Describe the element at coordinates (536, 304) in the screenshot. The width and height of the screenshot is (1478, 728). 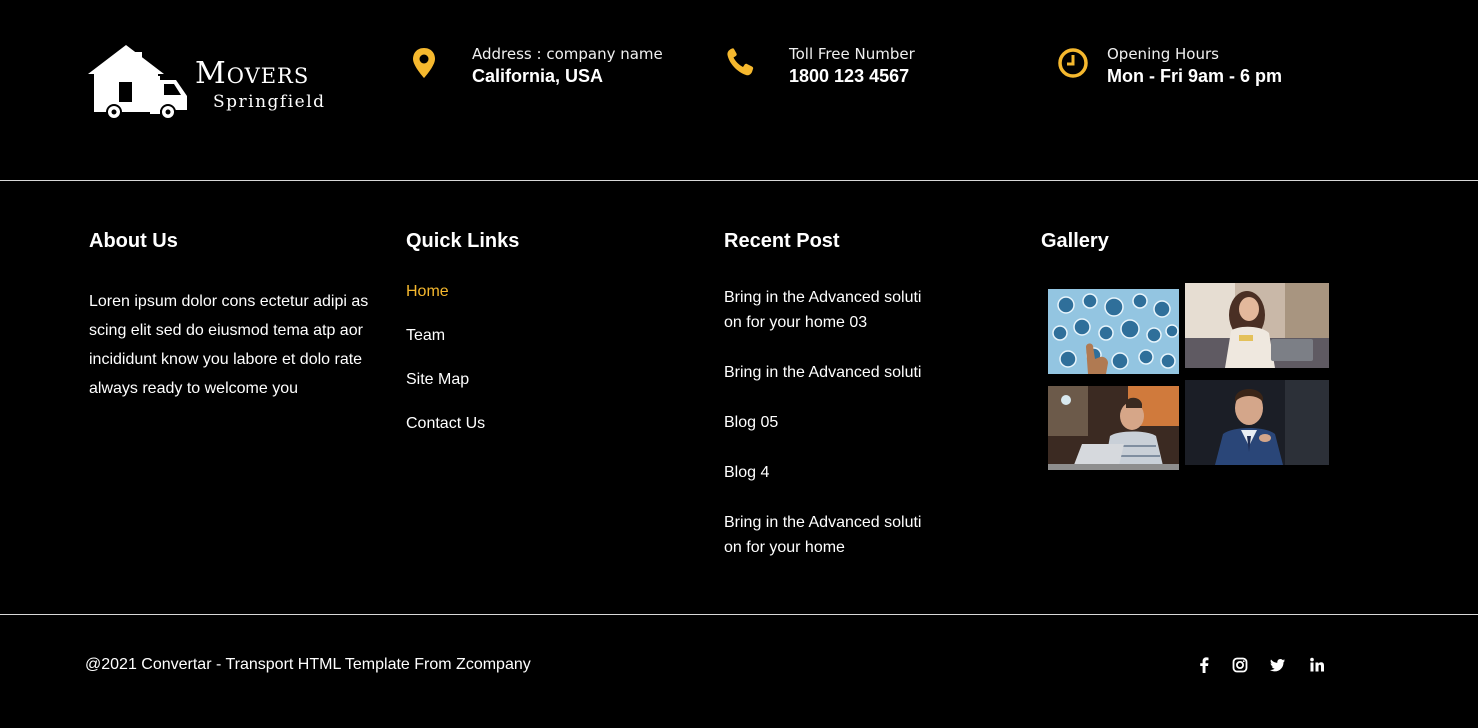
I see `quick-link-home: Home` at that location.